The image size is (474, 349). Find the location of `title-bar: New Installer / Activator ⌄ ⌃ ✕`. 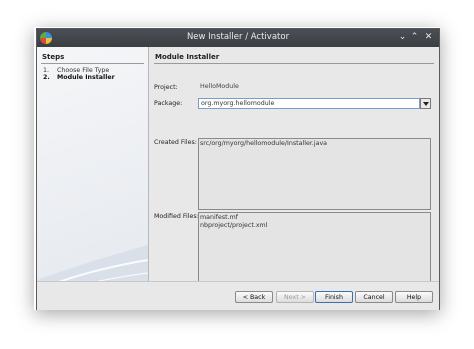

title-bar: New Installer / Activator ⌄ ⌃ ✕ is located at coordinates (238, 38).